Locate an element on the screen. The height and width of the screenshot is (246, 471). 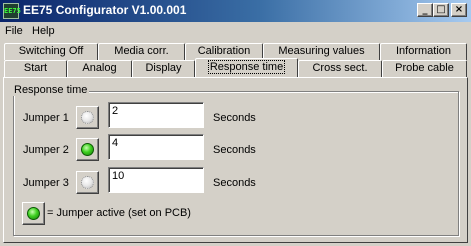
tab-label: Media corr. is located at coordinates (141, 51).